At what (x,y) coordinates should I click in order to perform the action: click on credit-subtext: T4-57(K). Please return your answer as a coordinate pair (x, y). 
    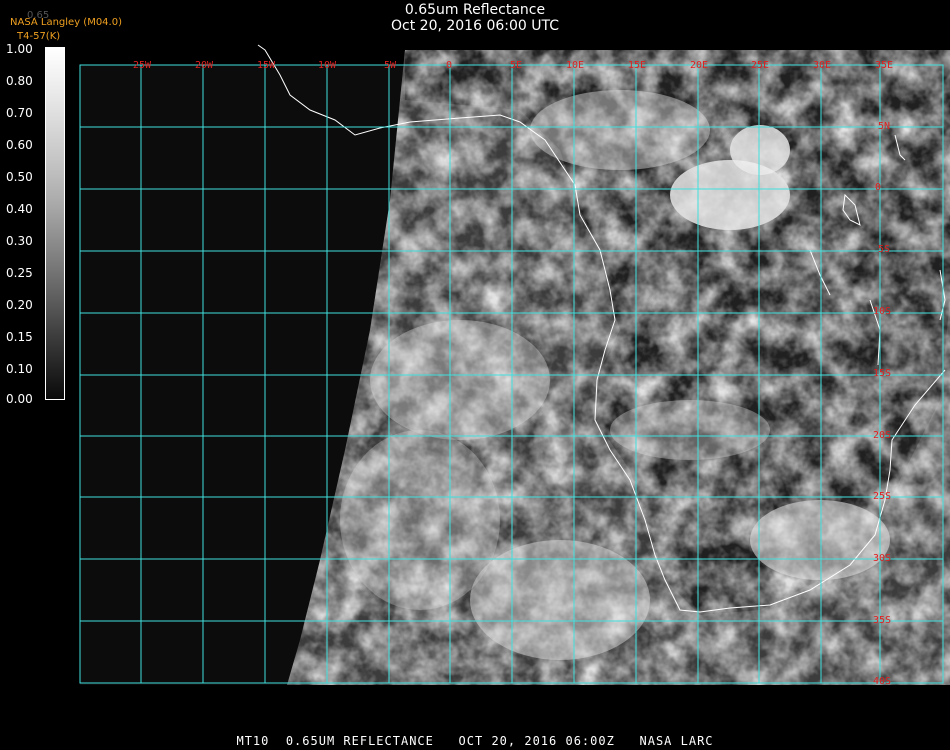
    Looking at the image, I should click on (39, 36).